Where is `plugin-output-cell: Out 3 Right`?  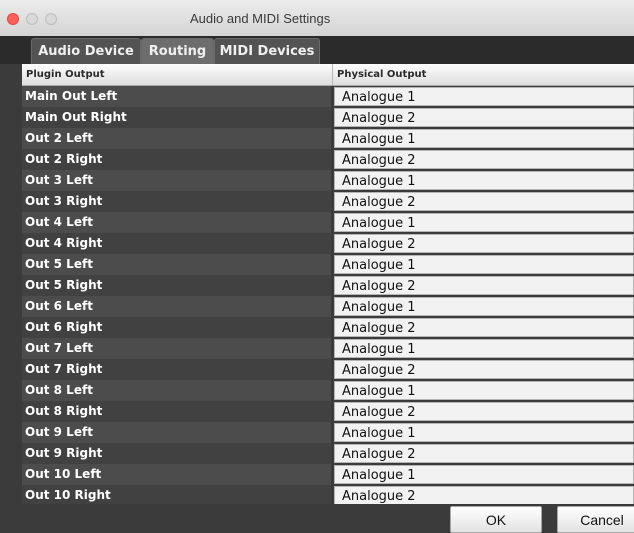
plugin-output-cell: Out 3 Right is located at coordinates (176, 201).